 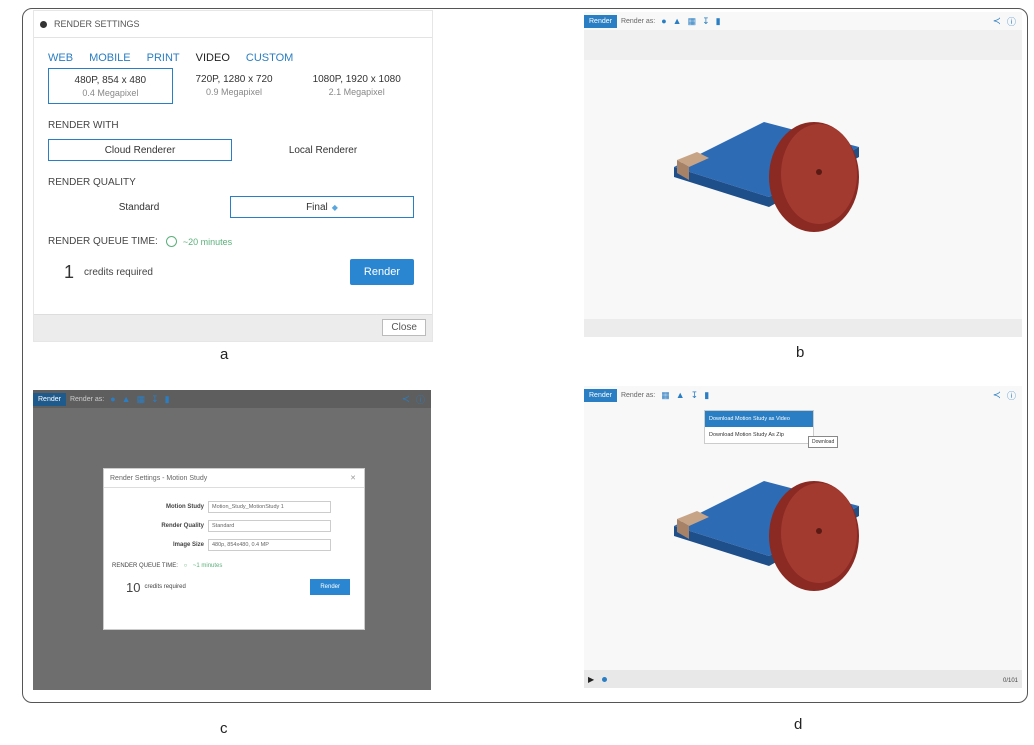 I want to click on download-zip-item: Download Motion Study As Zip, so click(x=759, y=435).